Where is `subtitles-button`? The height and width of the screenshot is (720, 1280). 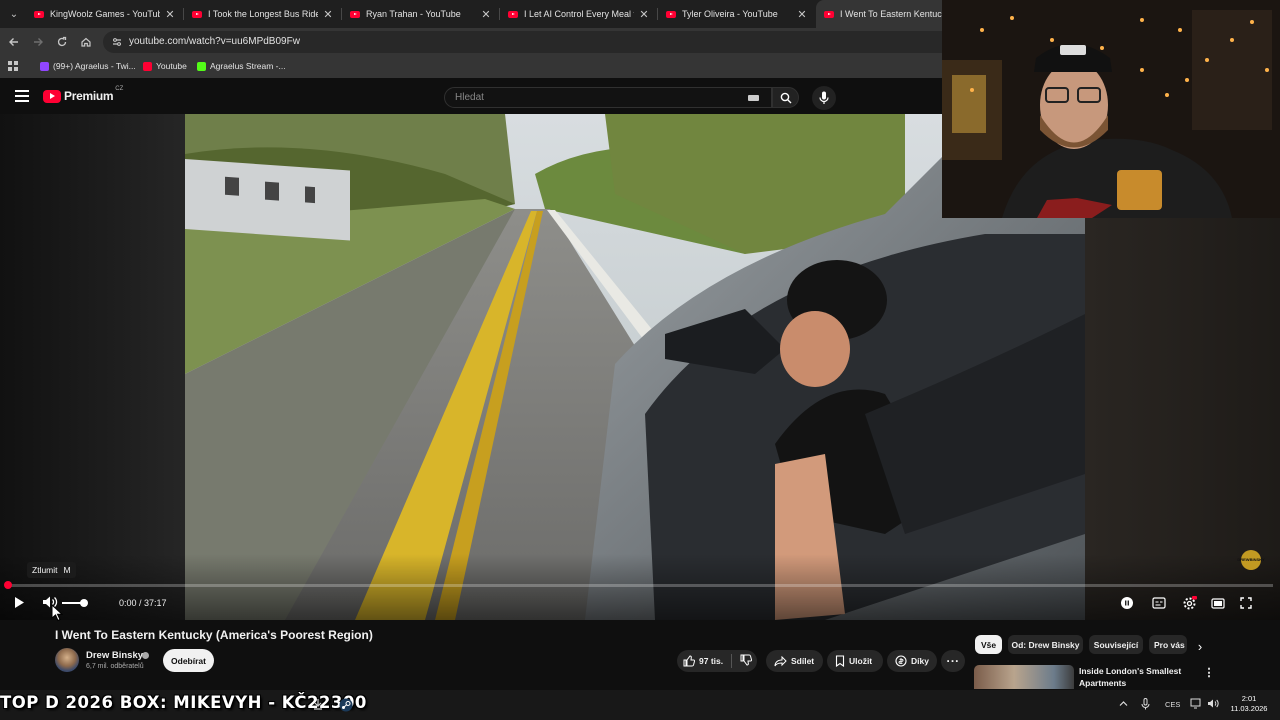 subtitles-button is located at coordinates (1159, 603).